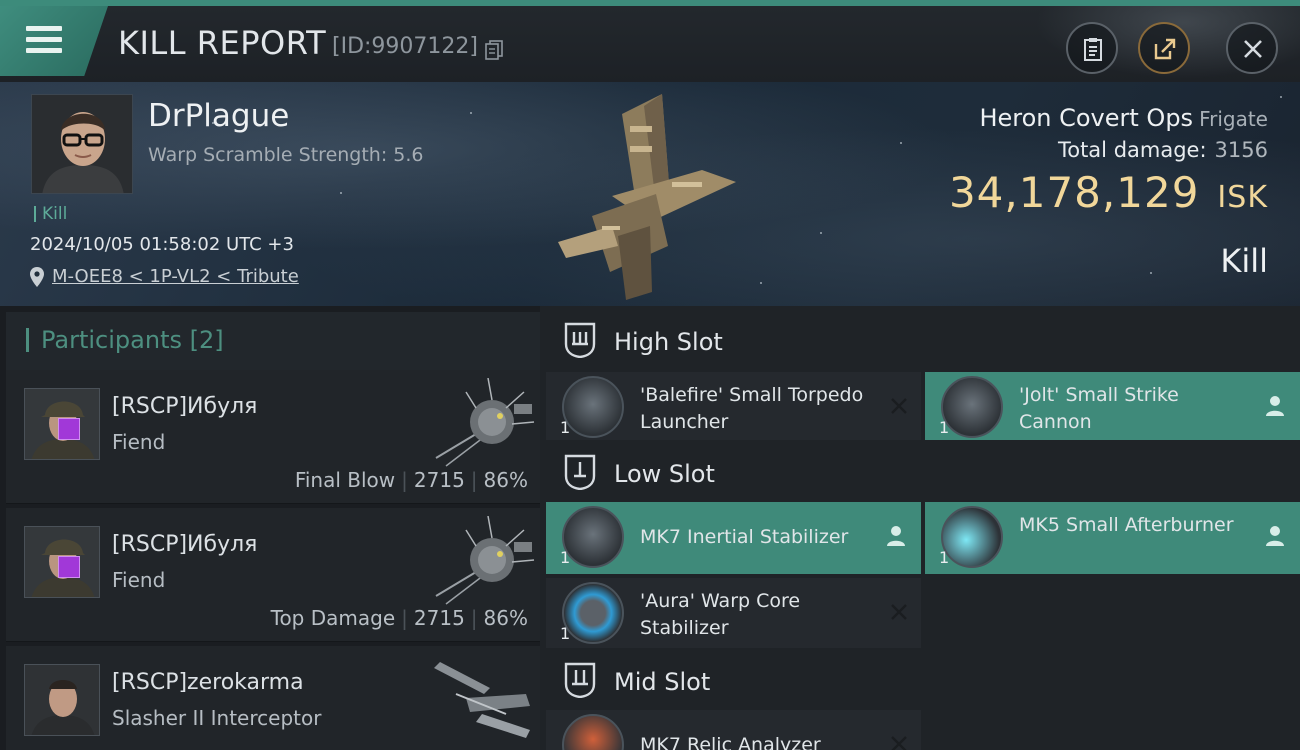 Image resolution: width=1300 pixels, height=750 pixels. Describe the element at coordinates (1233, 119) in the screenshot. I see `victim-ship-class: Frigate` at that location.